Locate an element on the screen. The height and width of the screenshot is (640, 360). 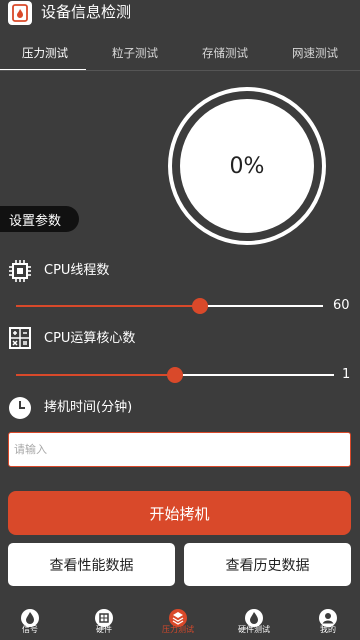
nav-item-pressure-test: 压力测试 is located at coordinates (178, 620).